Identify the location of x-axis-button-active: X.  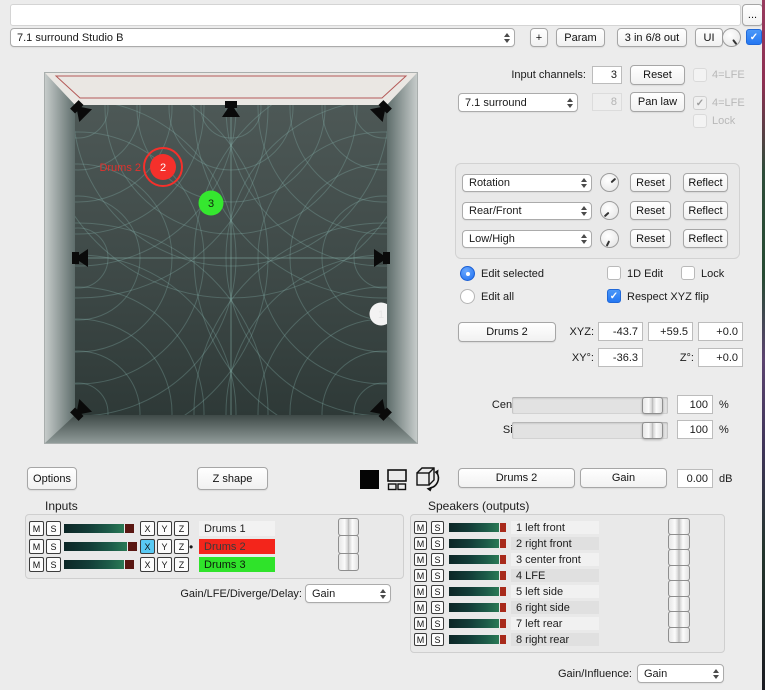
(147, 546).